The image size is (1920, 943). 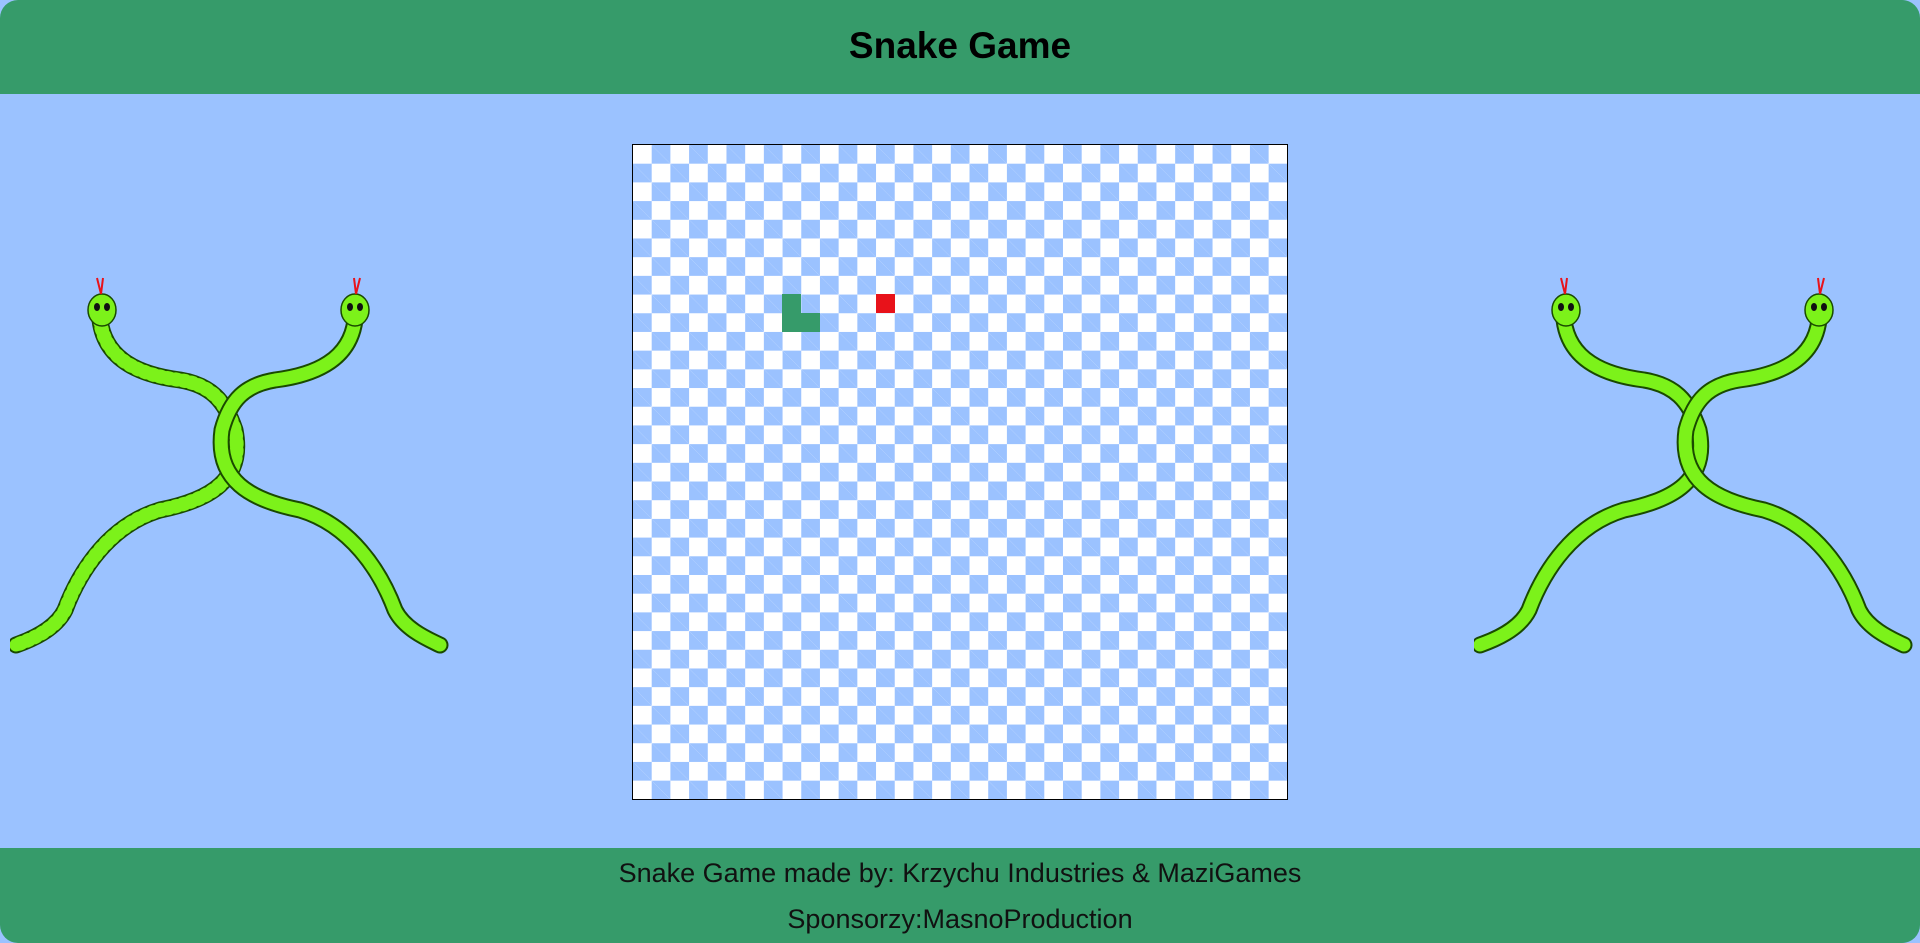 I want to click on snake-head, so click(x=792, y=304).